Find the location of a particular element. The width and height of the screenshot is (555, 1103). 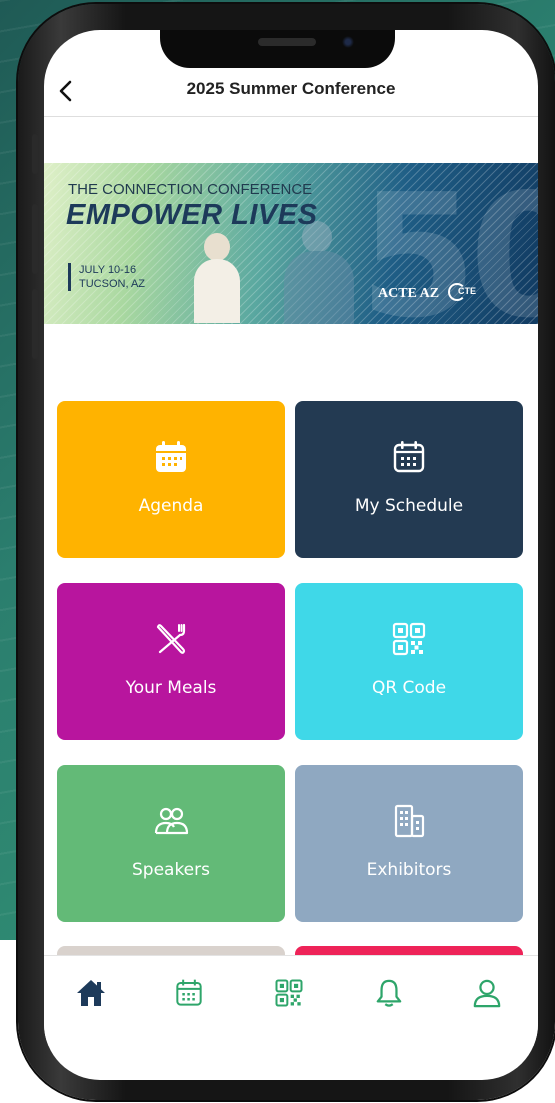

building-icon is located at coordinates (409, 821).